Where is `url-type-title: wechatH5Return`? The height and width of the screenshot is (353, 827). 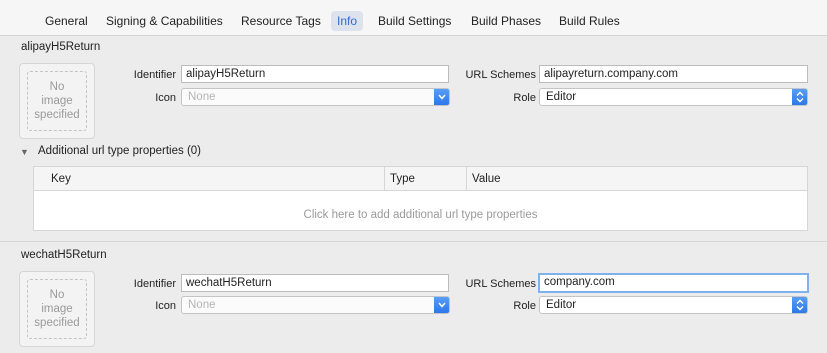 url-type-title: wechatH5Return is located at coordinates (64, 255).